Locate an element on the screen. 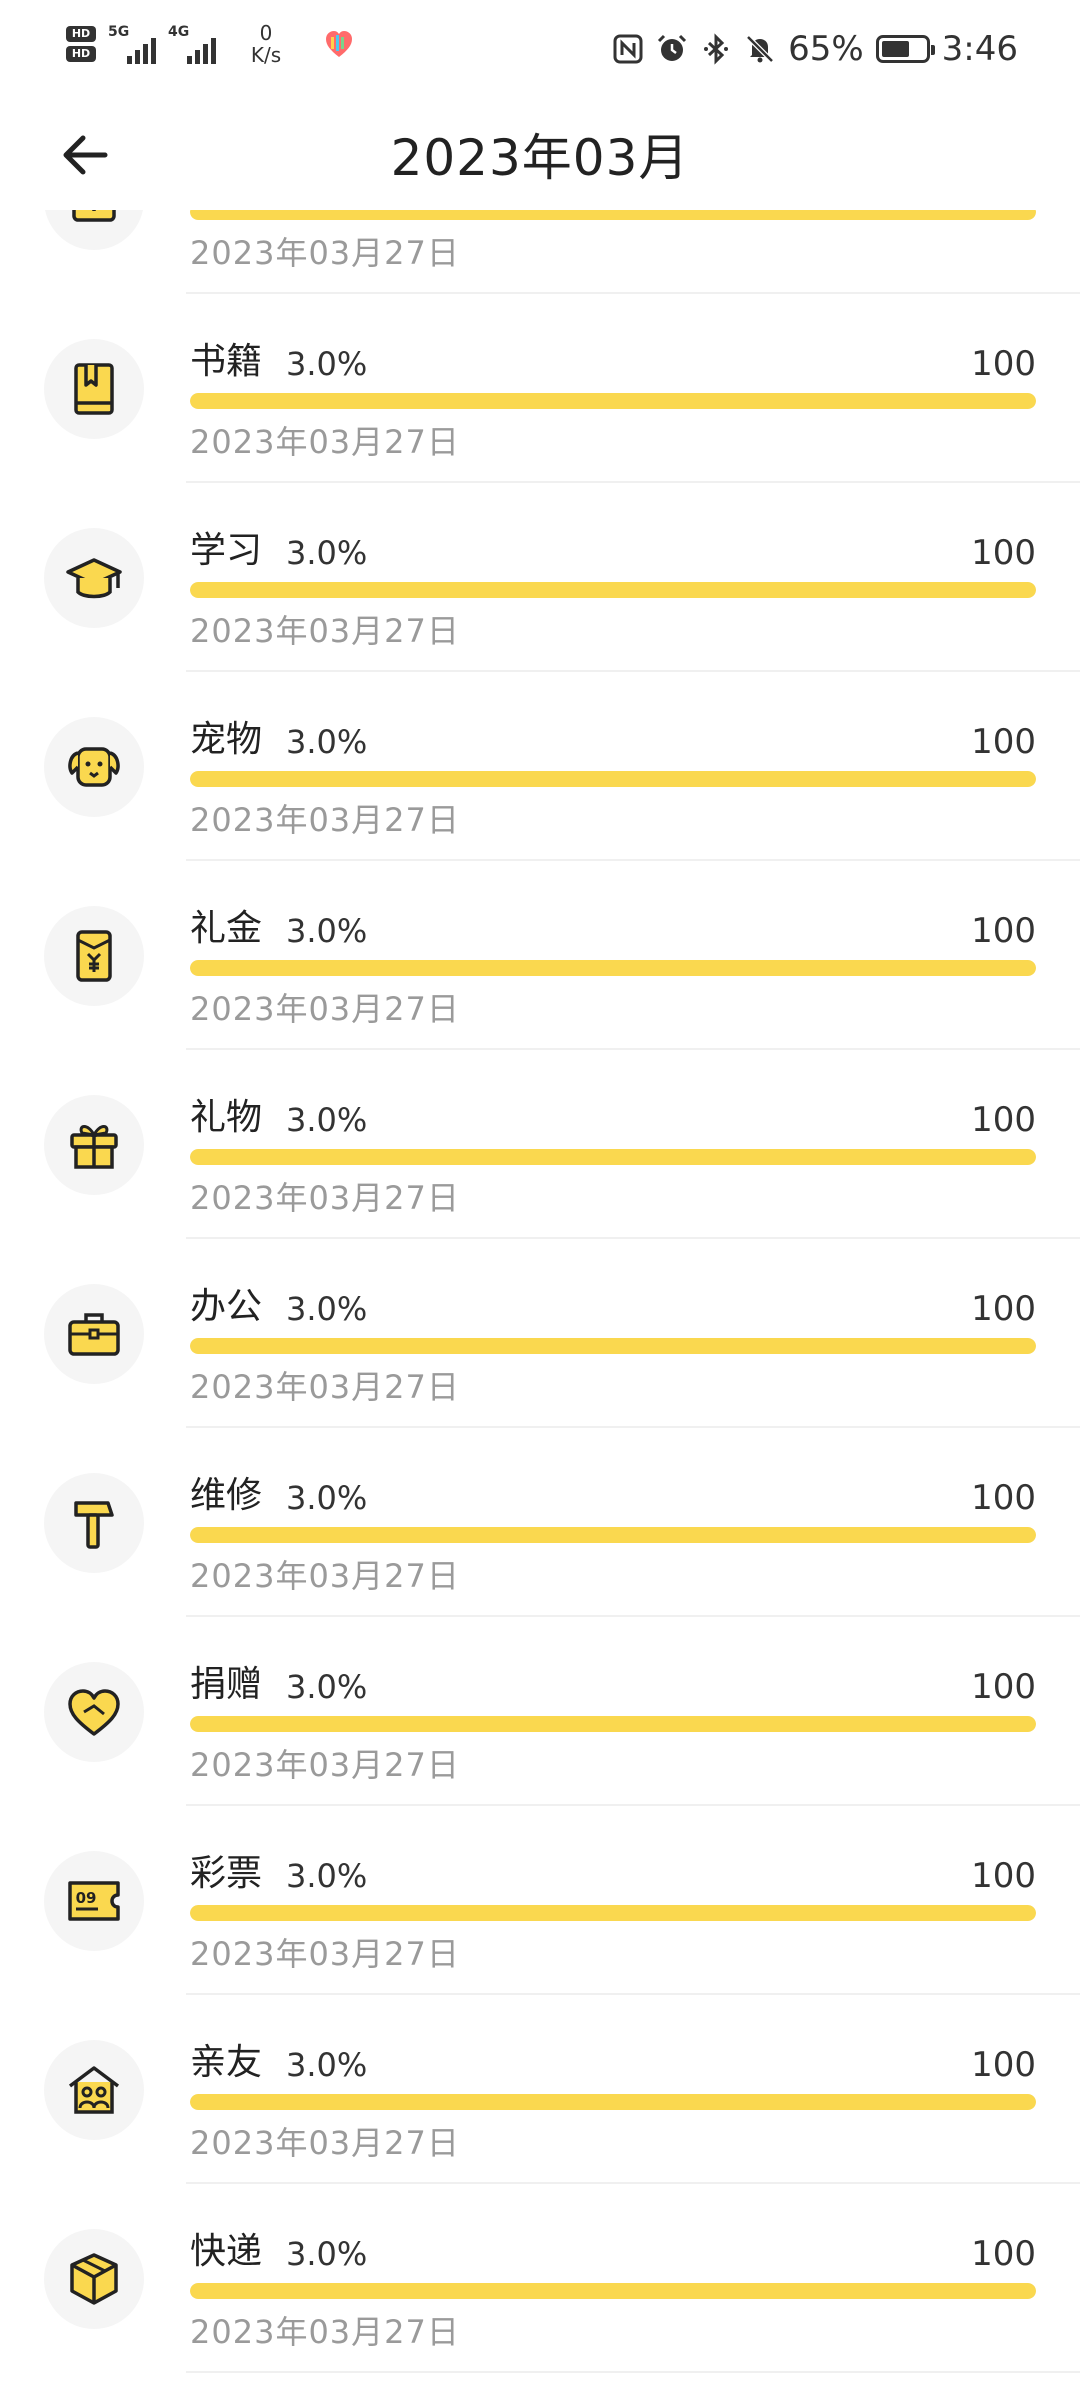 The image size is (1080, 2400). list-item-书籍: 书籍 3.0% 100 2023年03月27日 is located at coordinates (540, 388).